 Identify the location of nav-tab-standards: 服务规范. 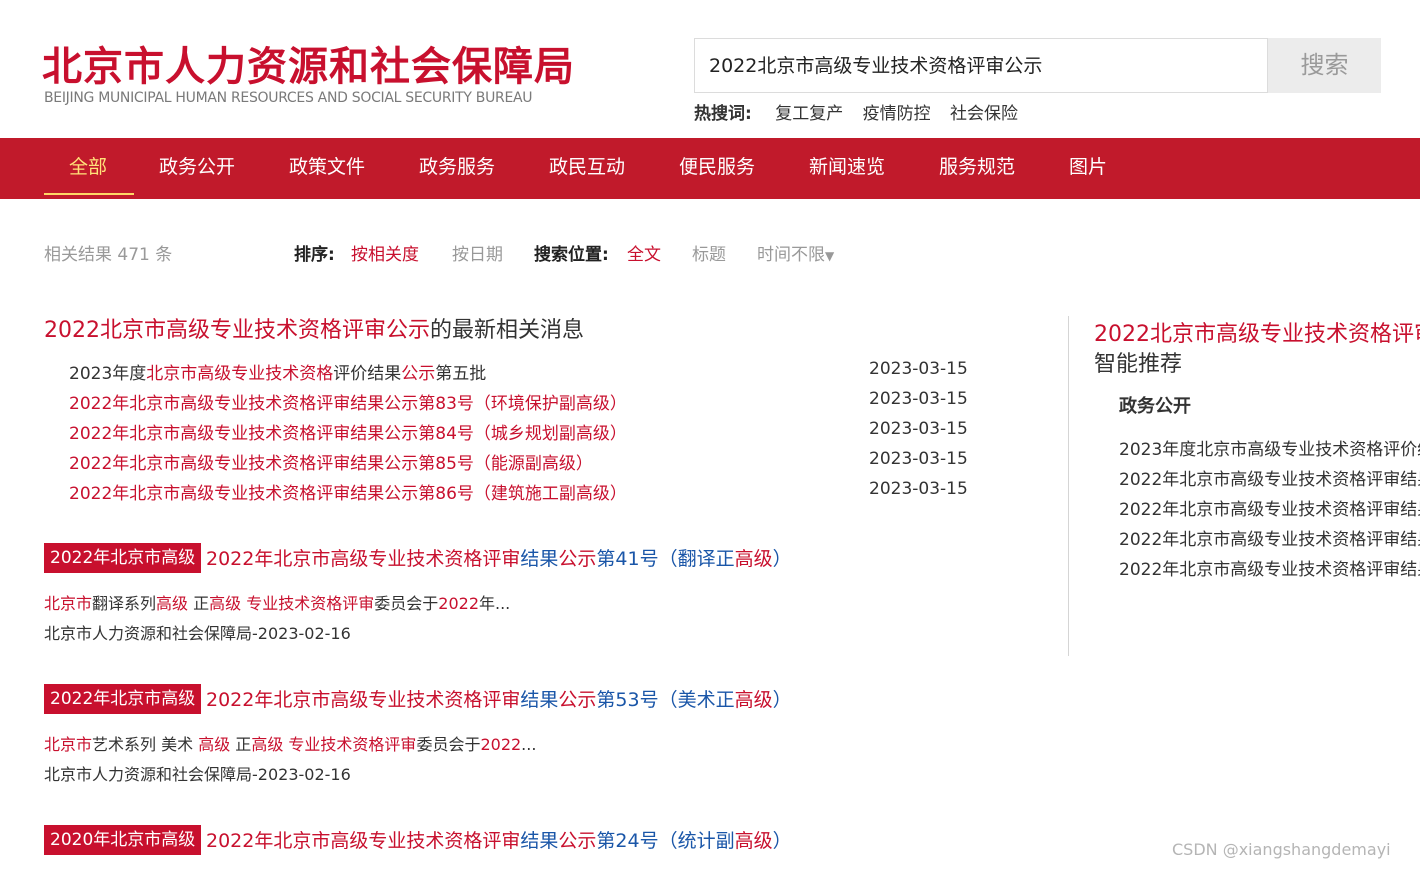
(977, 168).